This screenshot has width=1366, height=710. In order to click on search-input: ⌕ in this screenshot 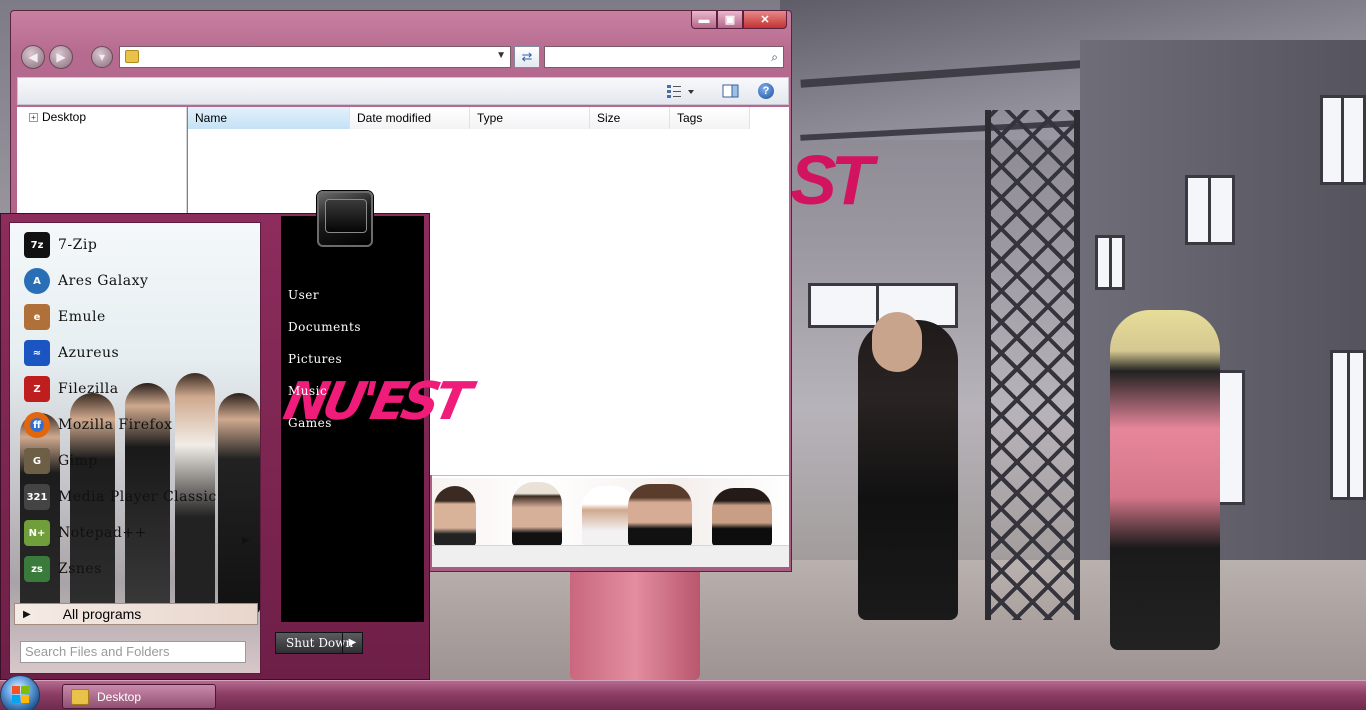, I will do `click(664, 57)`.